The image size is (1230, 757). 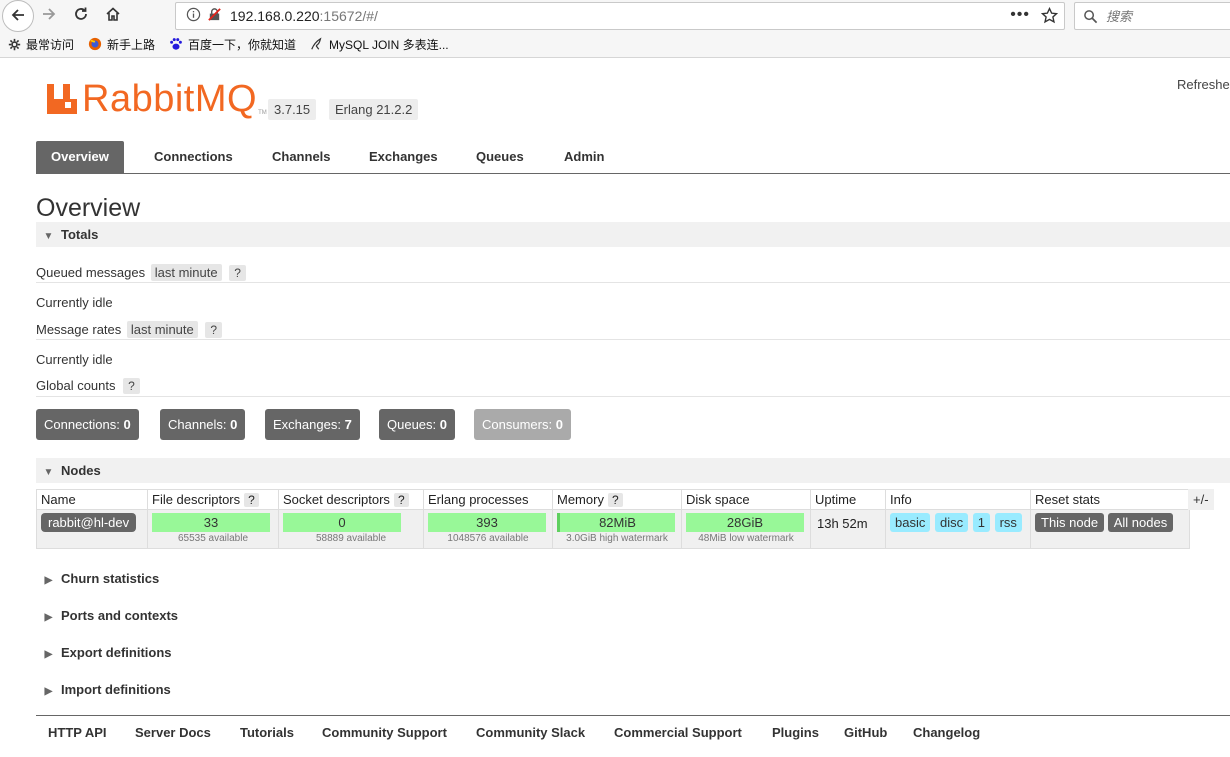 I want to click on home-button, so click(x=113, y=15).